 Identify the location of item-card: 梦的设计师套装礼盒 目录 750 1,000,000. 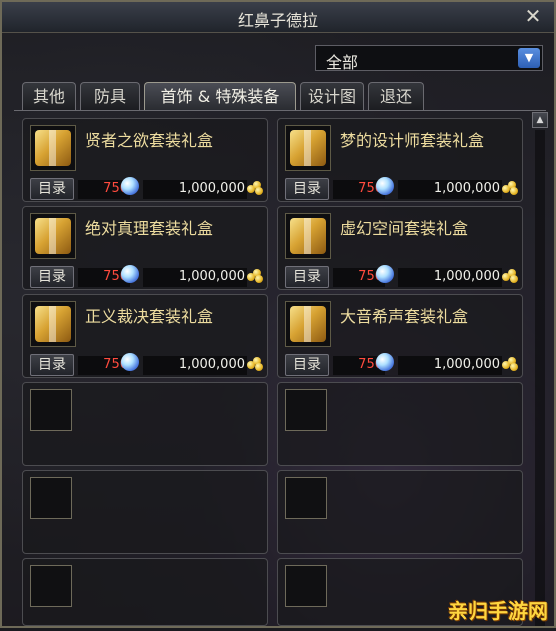
(400, 160).